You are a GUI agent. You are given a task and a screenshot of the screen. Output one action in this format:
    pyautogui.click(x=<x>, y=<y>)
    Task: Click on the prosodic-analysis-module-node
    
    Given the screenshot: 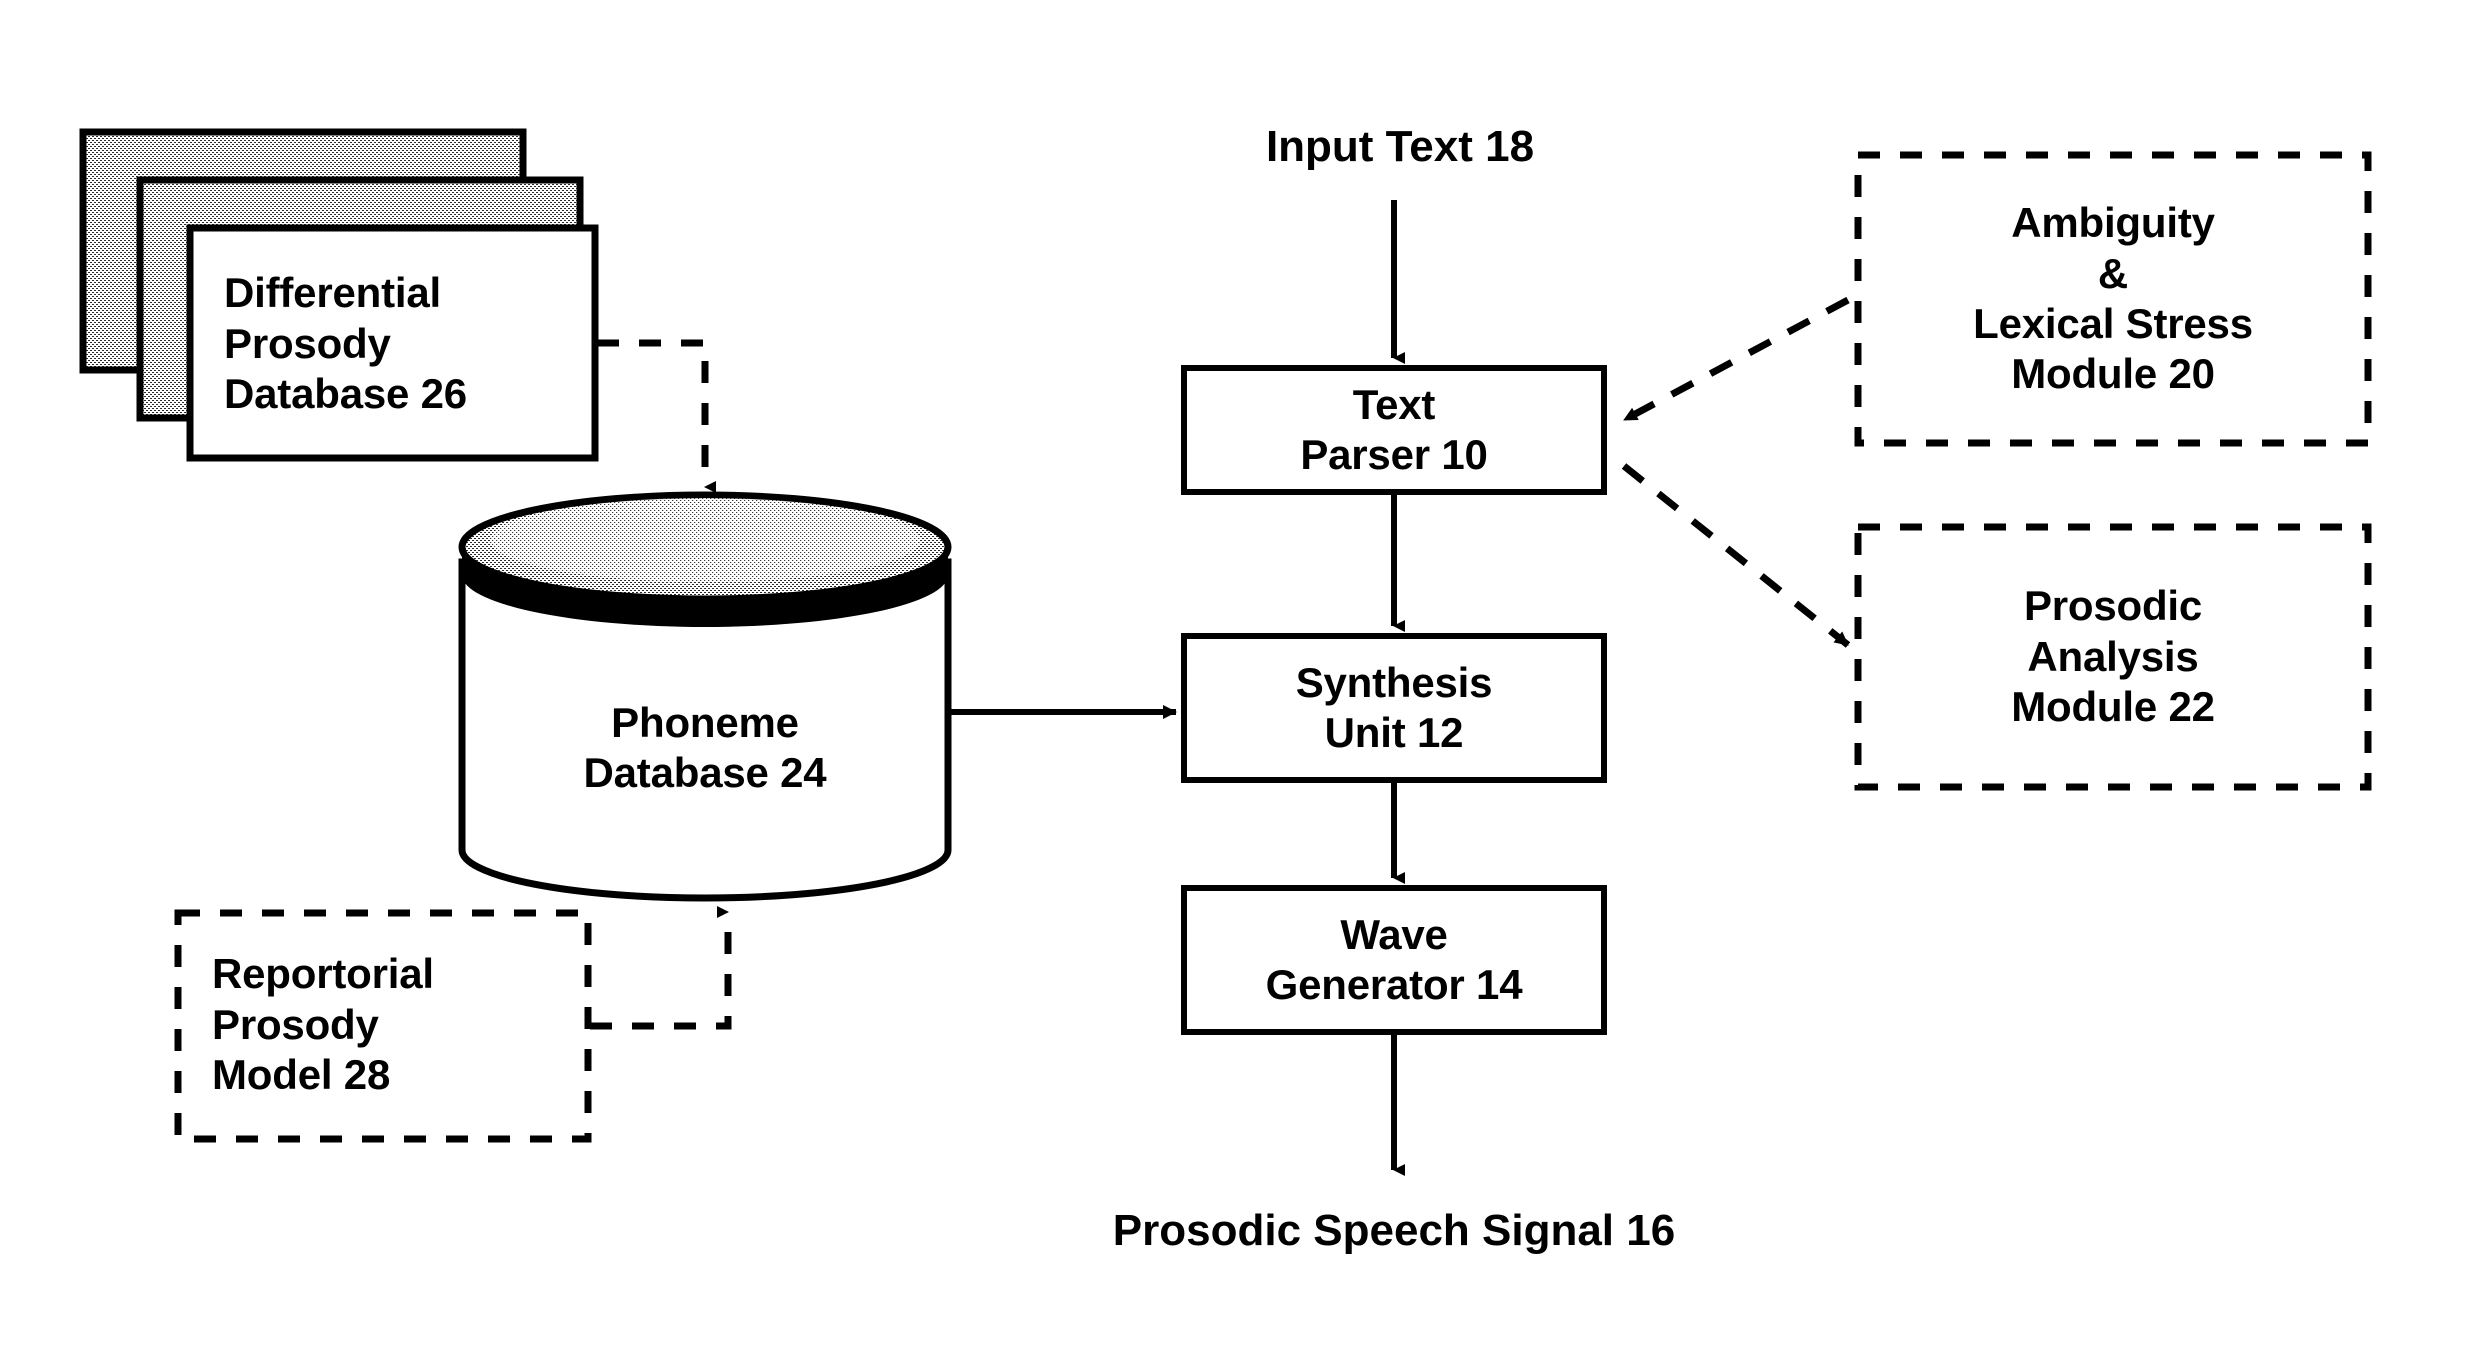 What is the action you would take?
    pyautogui.click(x=2113, y=657)
    